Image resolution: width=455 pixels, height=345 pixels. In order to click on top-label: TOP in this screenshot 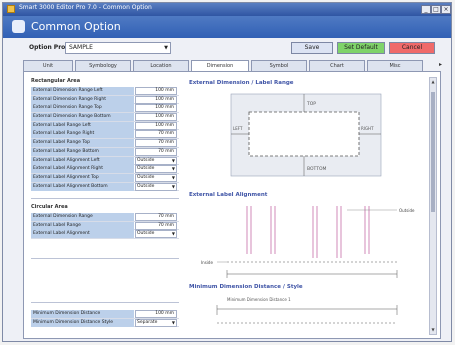, I will do `click(311, 104)`.